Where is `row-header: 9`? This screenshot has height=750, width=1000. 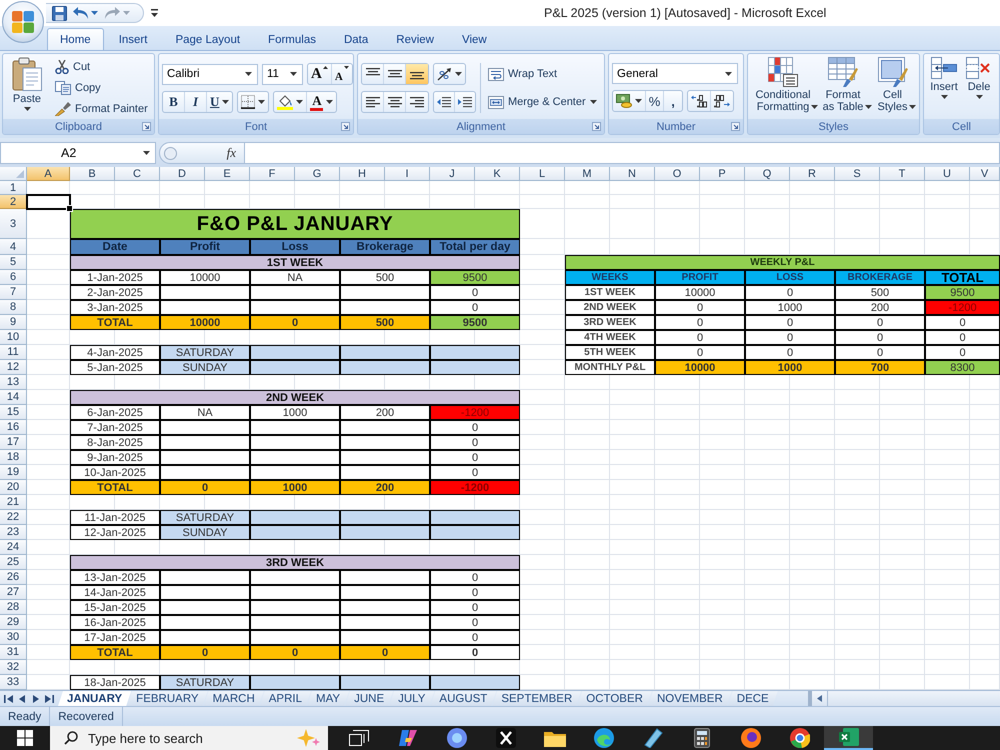
row-header: 9 is located at coordinates (13, 322).